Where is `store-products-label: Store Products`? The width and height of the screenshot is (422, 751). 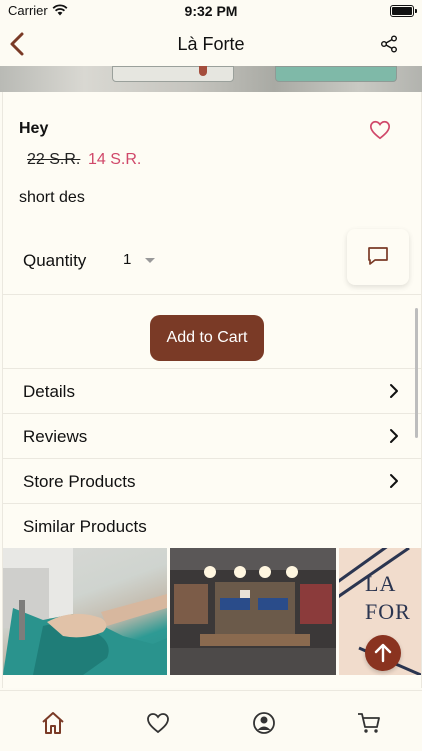 store-products-label: Store Products is located at coordinates (79, 481).